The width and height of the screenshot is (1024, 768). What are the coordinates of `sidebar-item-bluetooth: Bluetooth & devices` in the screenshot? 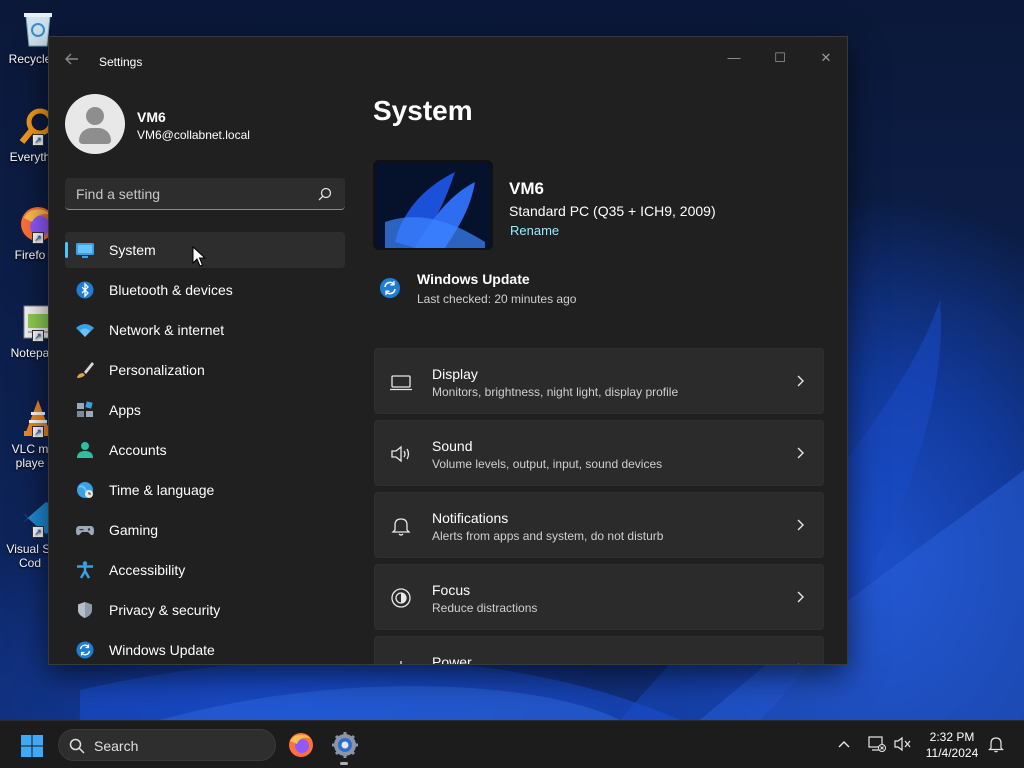 It's located at (205, 290).